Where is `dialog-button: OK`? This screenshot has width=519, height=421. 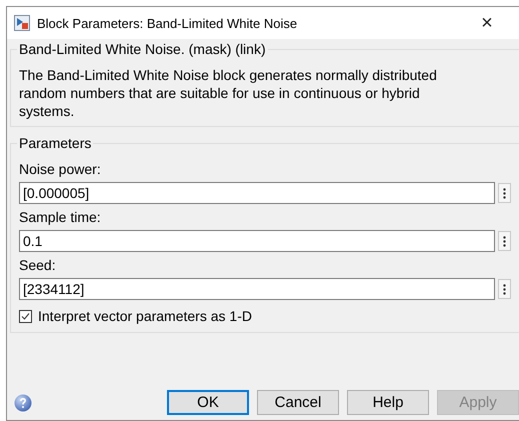
dialog-button: OK is located at coordinates (208, 402).